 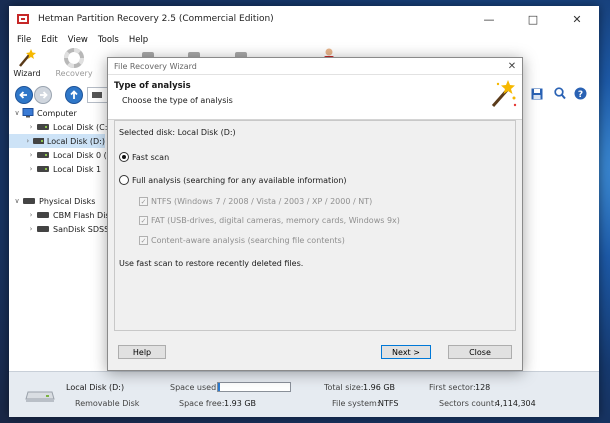 What do you see at coordinates (124, 180) in the screenshot?
I see `full-analysis-radio` at bounding box center [124, 180].